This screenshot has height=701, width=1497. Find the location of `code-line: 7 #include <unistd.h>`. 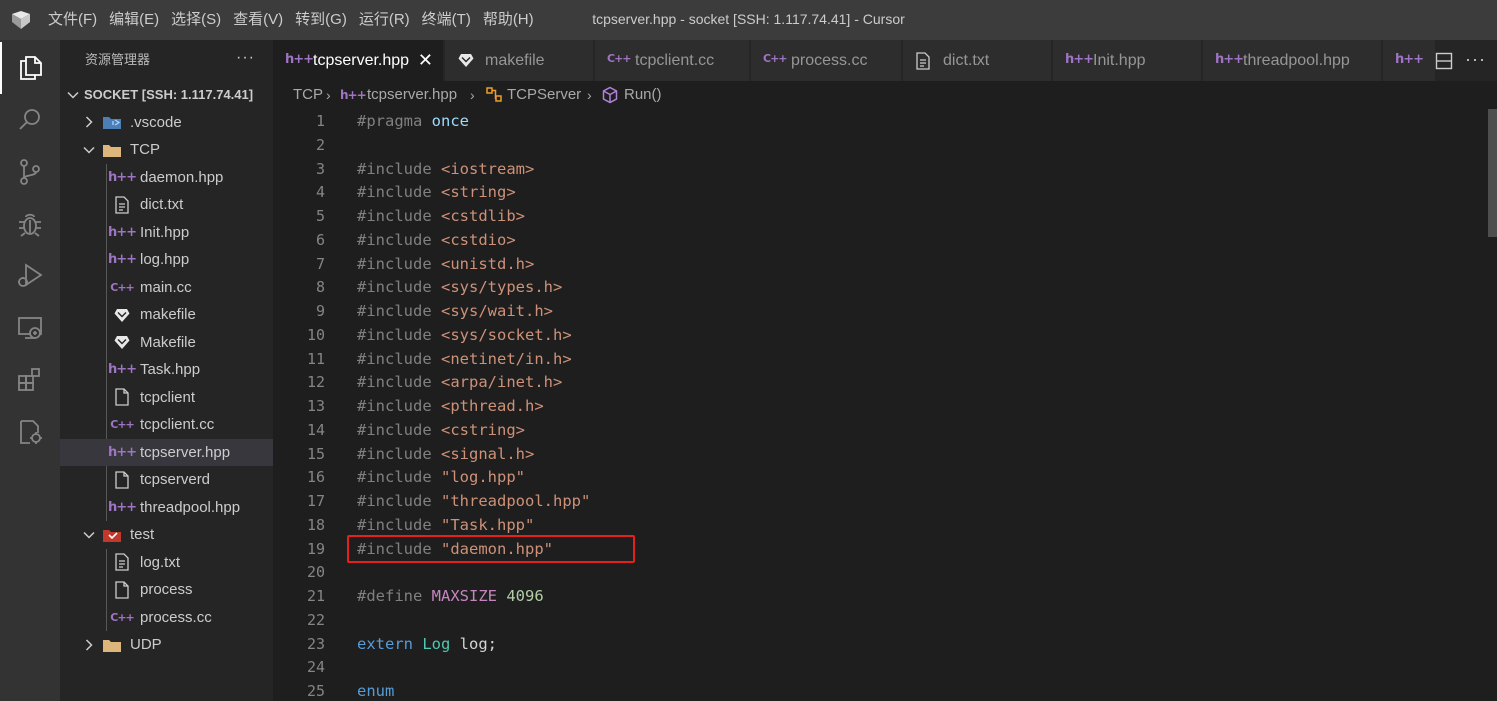

code-line: 7 #include <unistd.h> is located at coordinates (880, 264).